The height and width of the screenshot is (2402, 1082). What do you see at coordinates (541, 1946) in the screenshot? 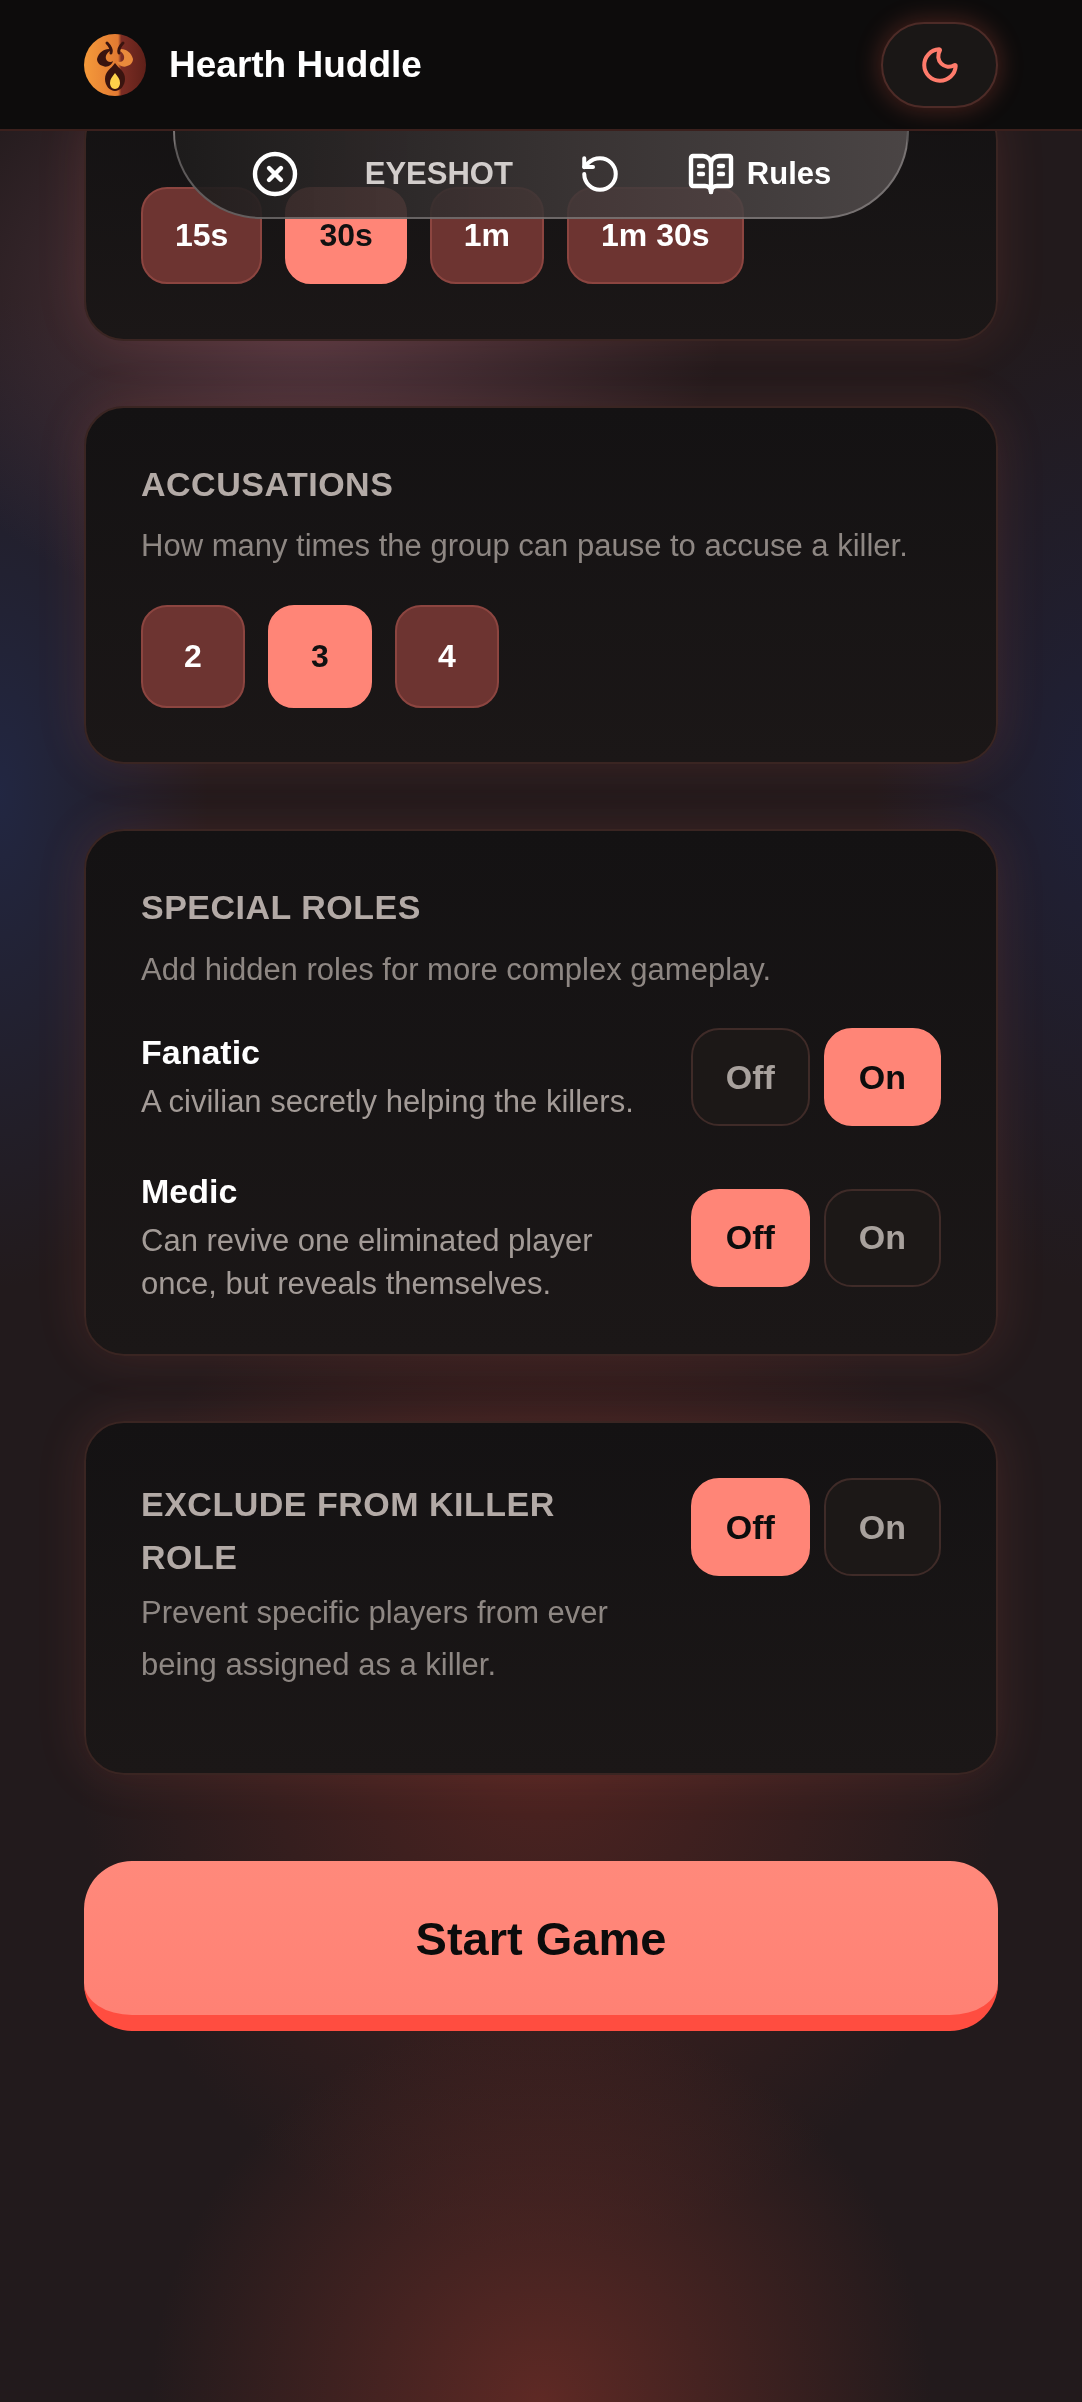
I see `start-game-button: Start Game` at bounding box center [541, 1946].